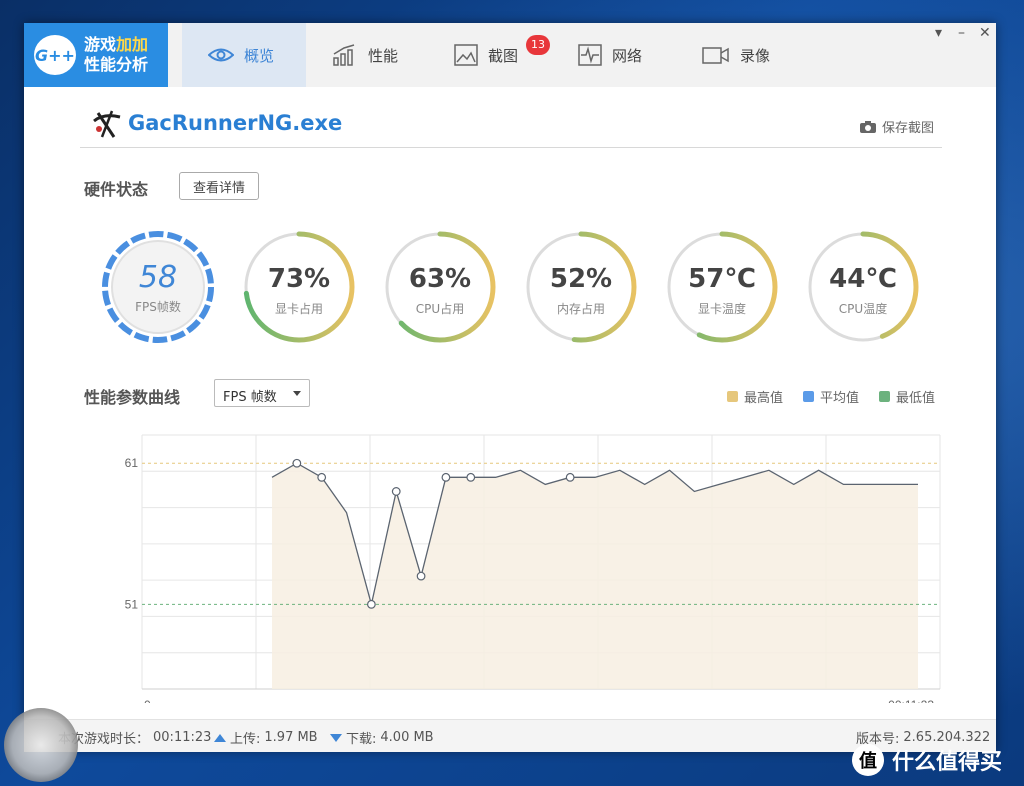 This screenshot has width=1024, height=786. Describe the element at coordinates (41, 745) in the screenshot. I see `watermark-seal-icon` at that location.